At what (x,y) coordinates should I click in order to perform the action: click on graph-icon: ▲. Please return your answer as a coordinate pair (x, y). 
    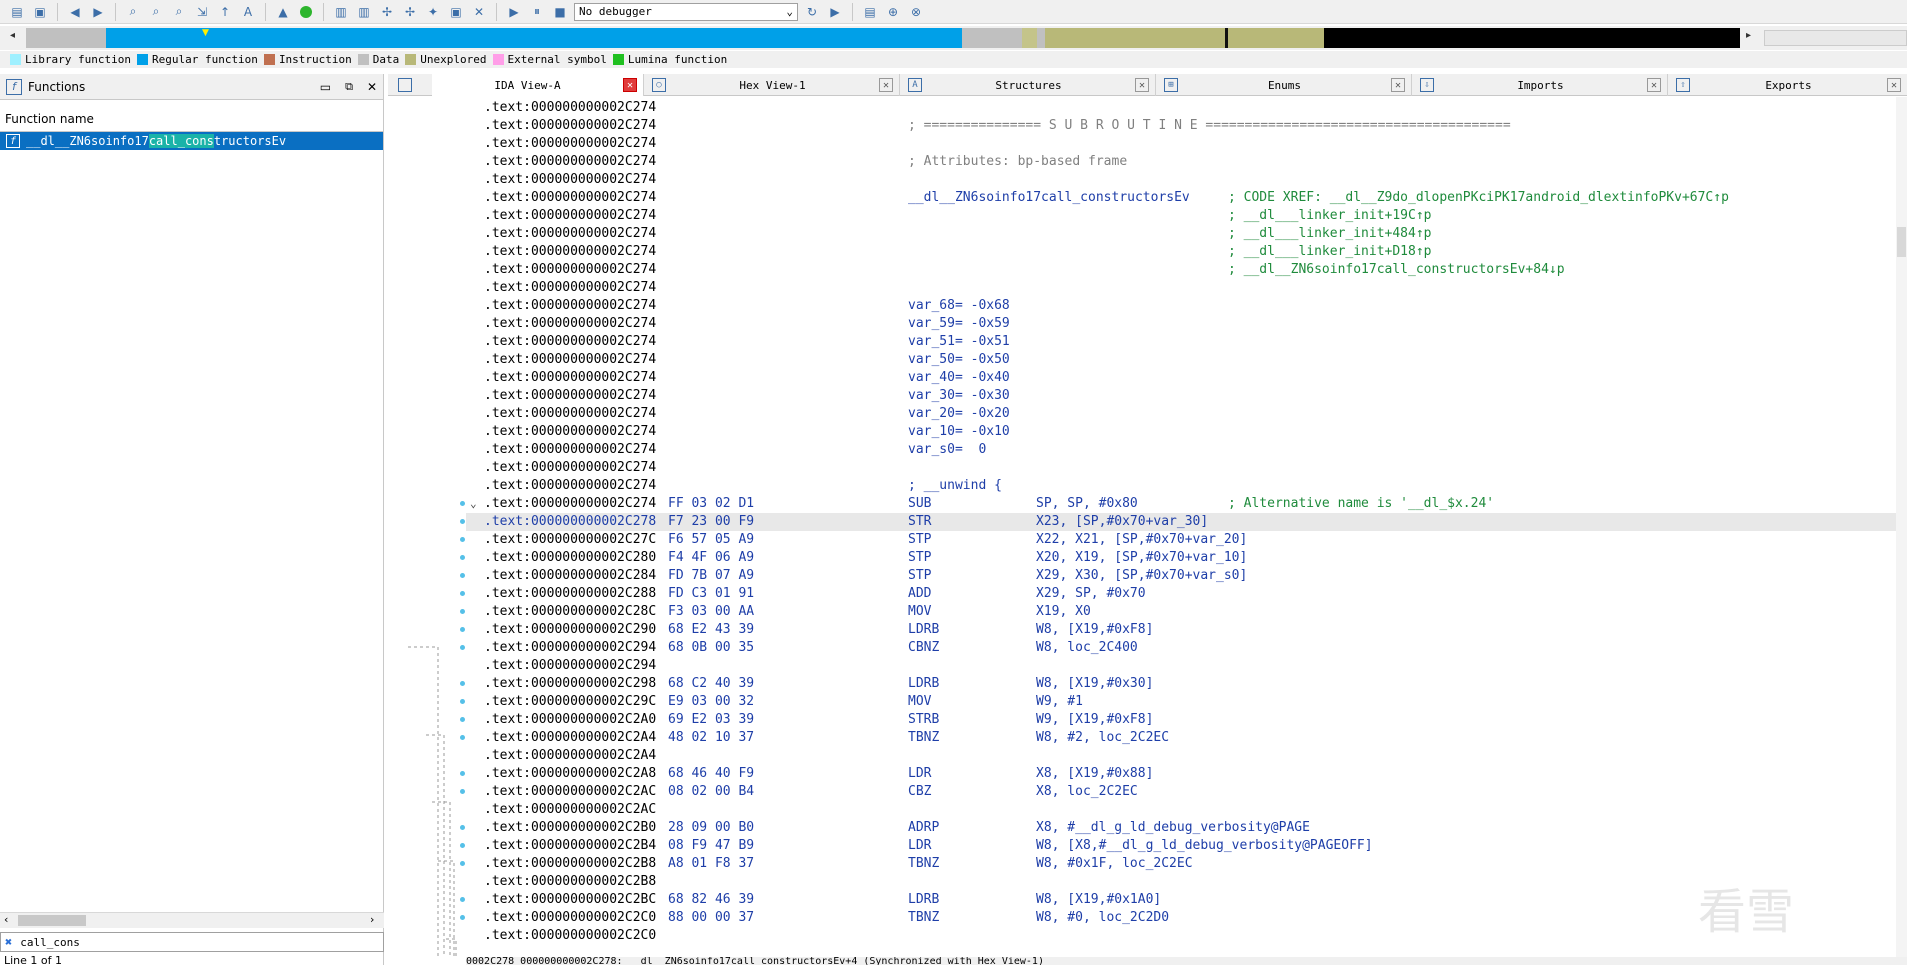
    Looking at the image, I should click on (283, 12).